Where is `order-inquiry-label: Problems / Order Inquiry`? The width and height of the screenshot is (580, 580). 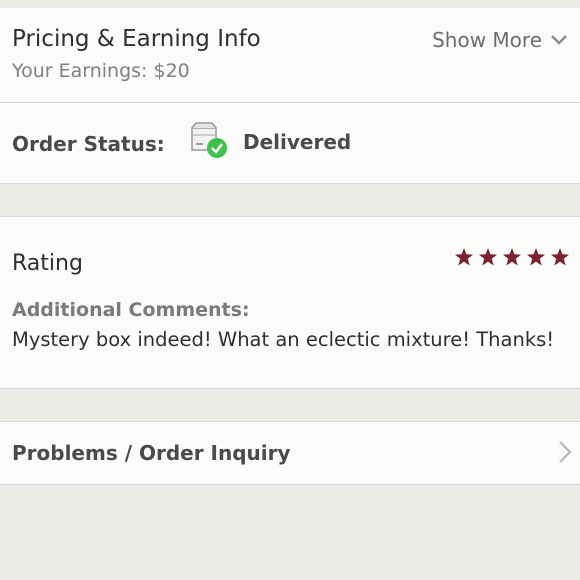 order-inquiry-label: Problems / Order Inquiry is located at coordinates (151, 453).